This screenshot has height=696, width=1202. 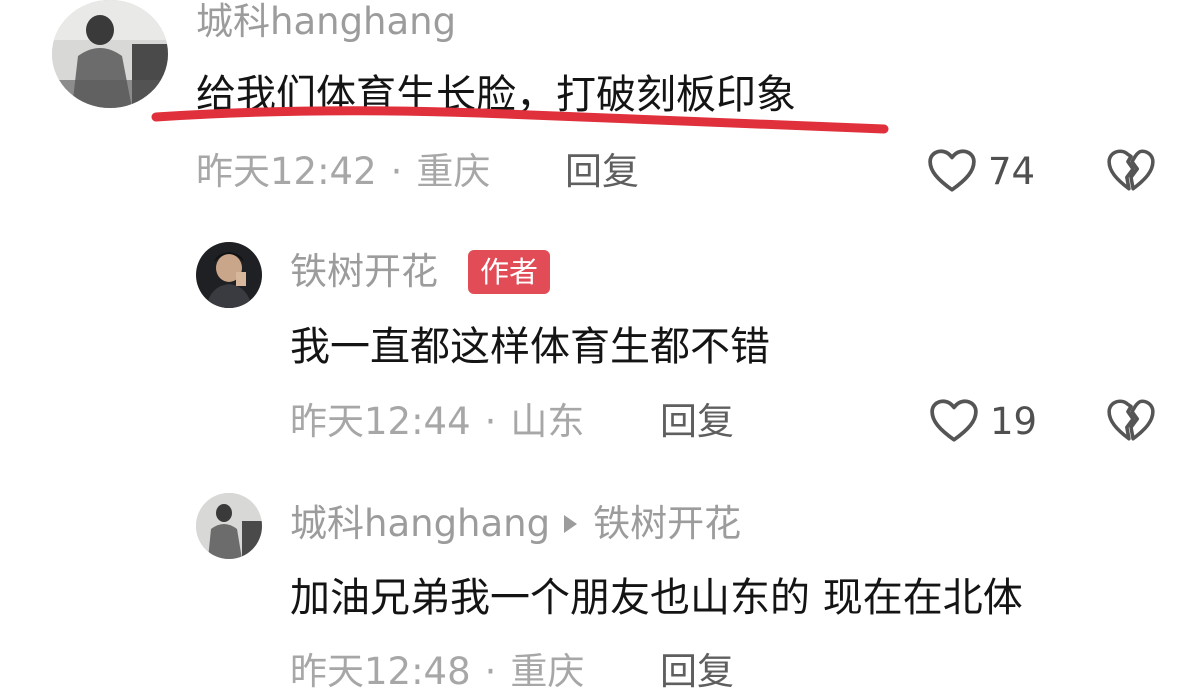 What do you see at coordinates (1014, 421) in the screenshot?
I see `like-count: 19` at bounding box center [1014, 421].